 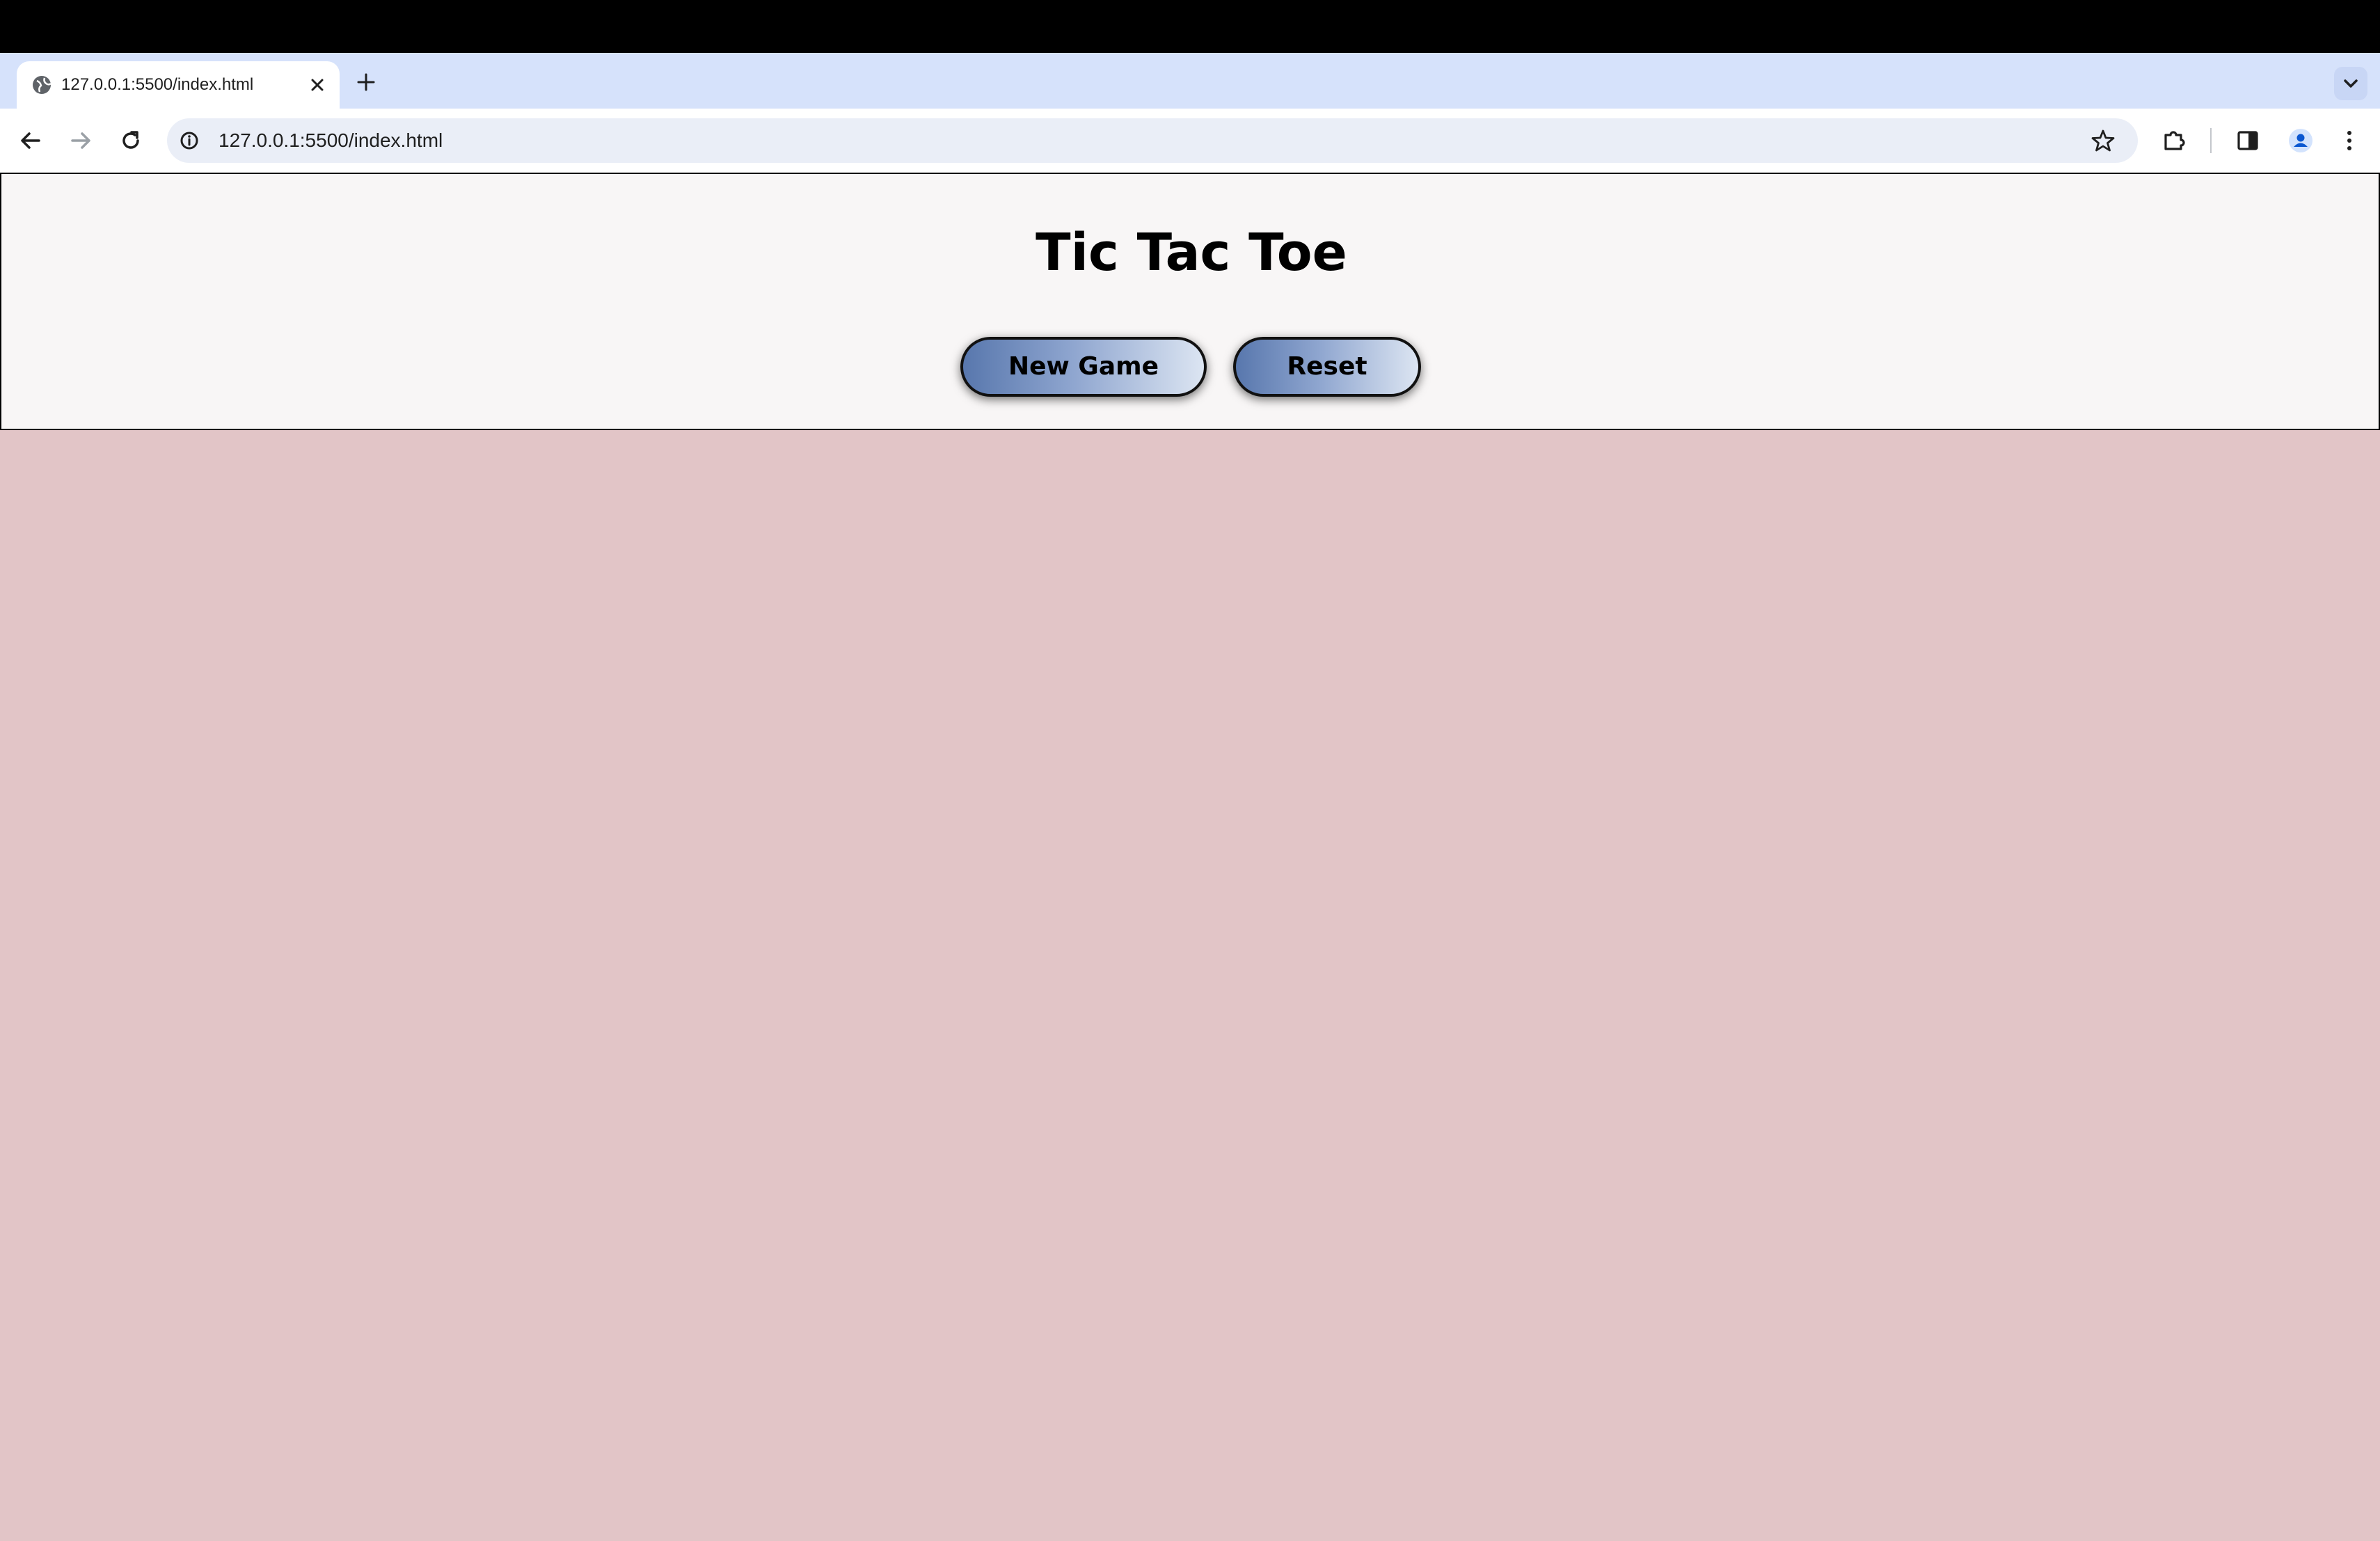 What do you see at coordinates (2247, 140) in the screenshot?
I see `side-panel-icon` at bounding box center [2247, 140].